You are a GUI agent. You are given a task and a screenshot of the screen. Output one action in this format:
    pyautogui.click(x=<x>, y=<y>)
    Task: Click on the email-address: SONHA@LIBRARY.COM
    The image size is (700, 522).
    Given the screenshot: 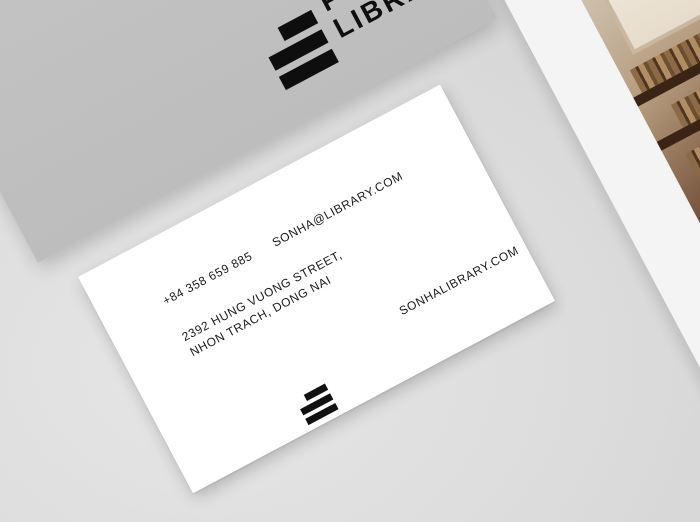 What is the action you would take?
    pyautogui.click(x=337, y=209)
    